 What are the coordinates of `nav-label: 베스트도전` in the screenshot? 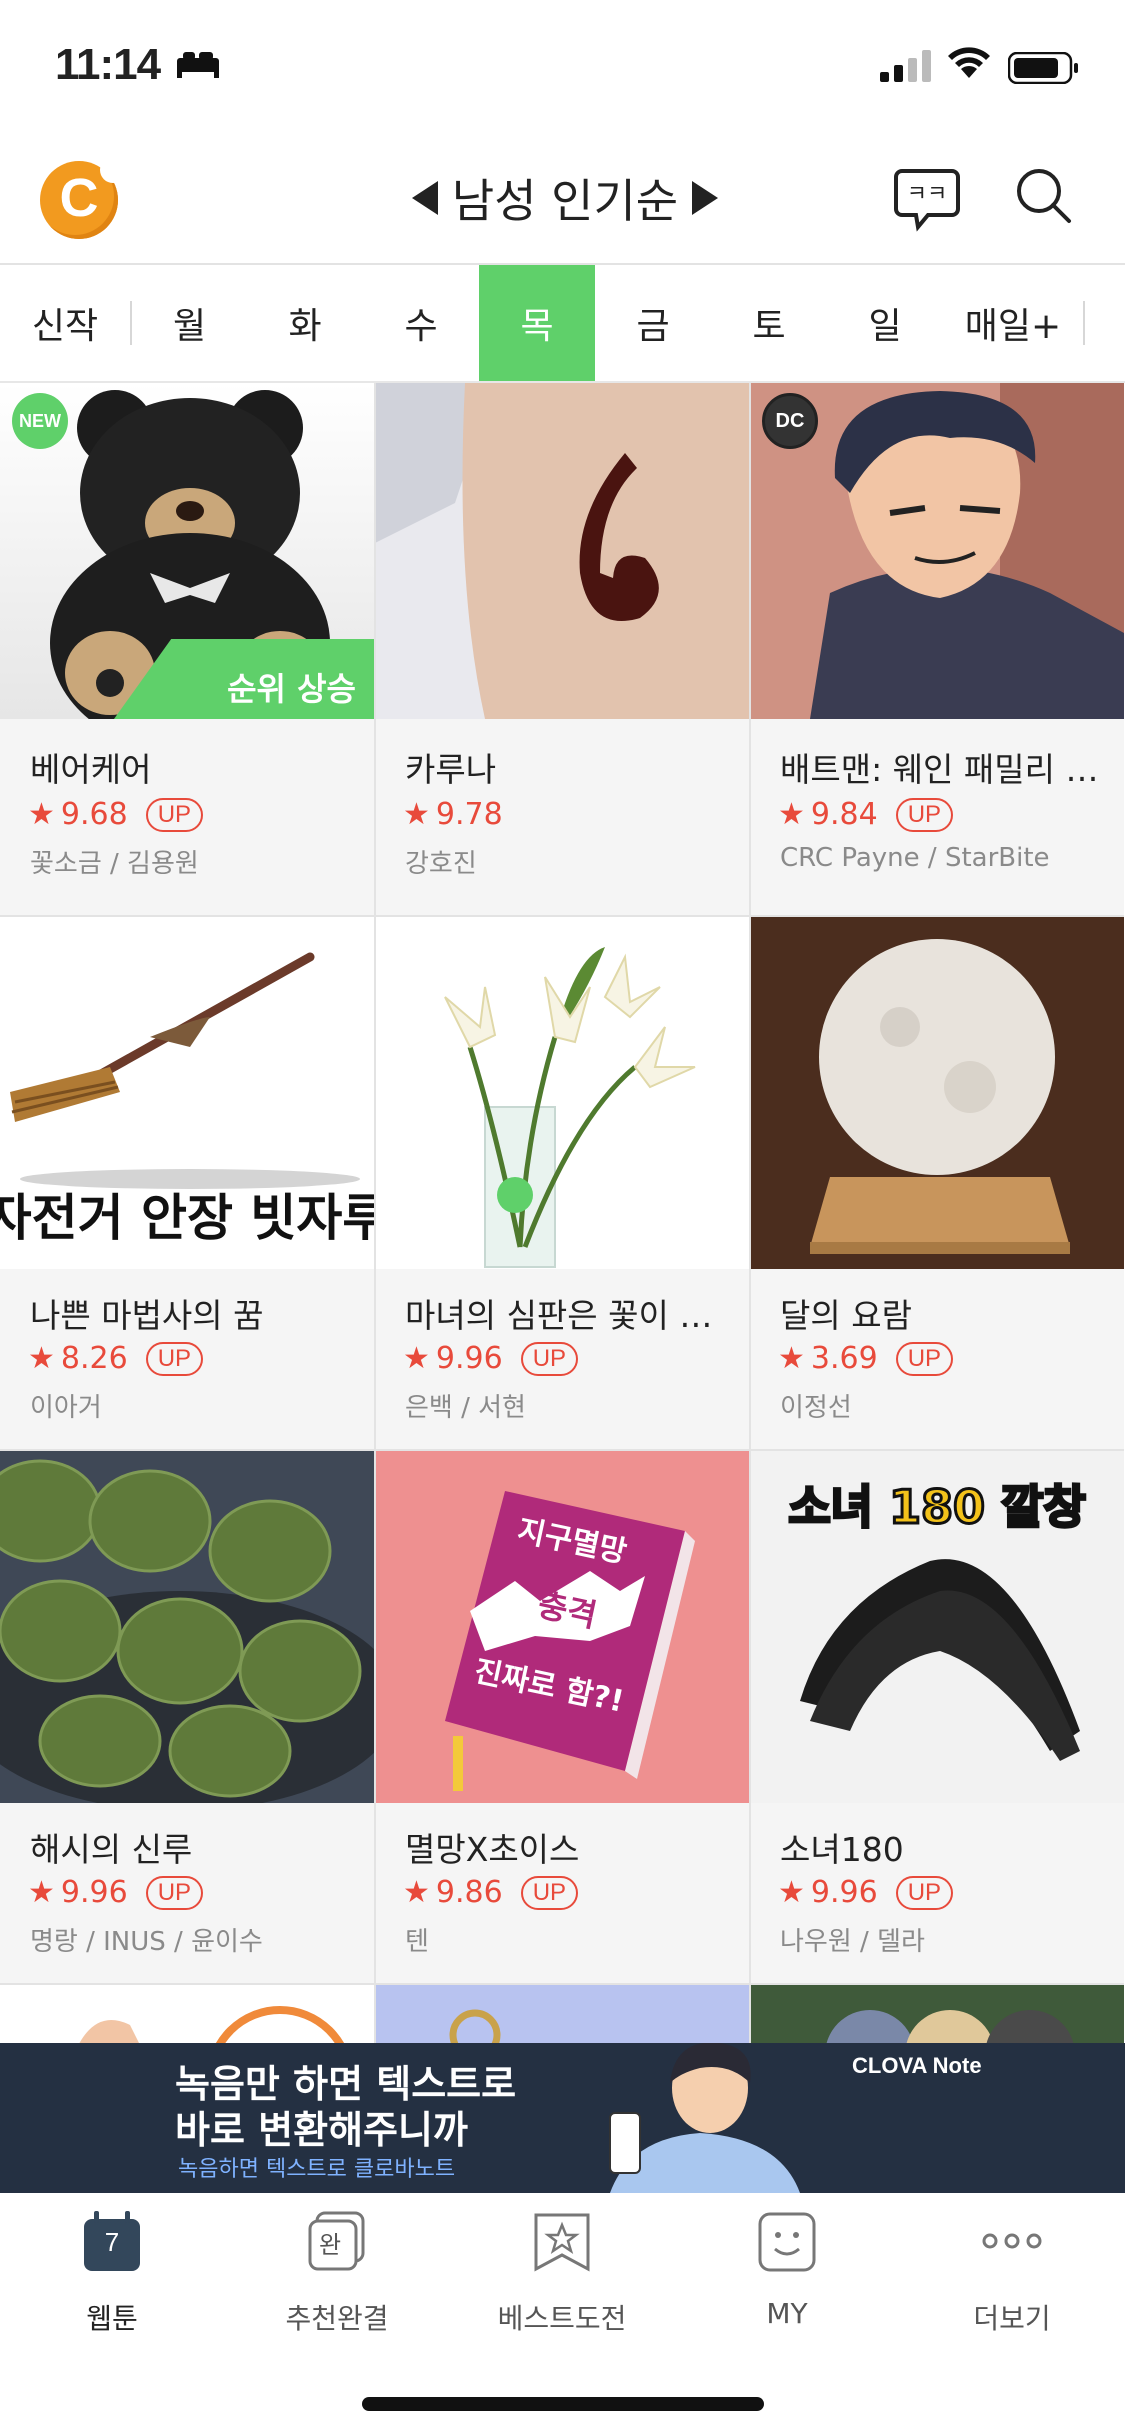 It's located at (562, 2318).